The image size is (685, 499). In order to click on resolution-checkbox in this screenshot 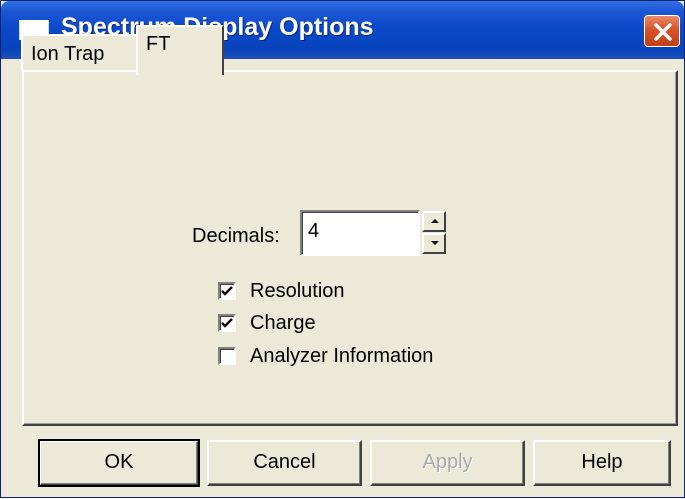, I will do `click(227, 291)`.